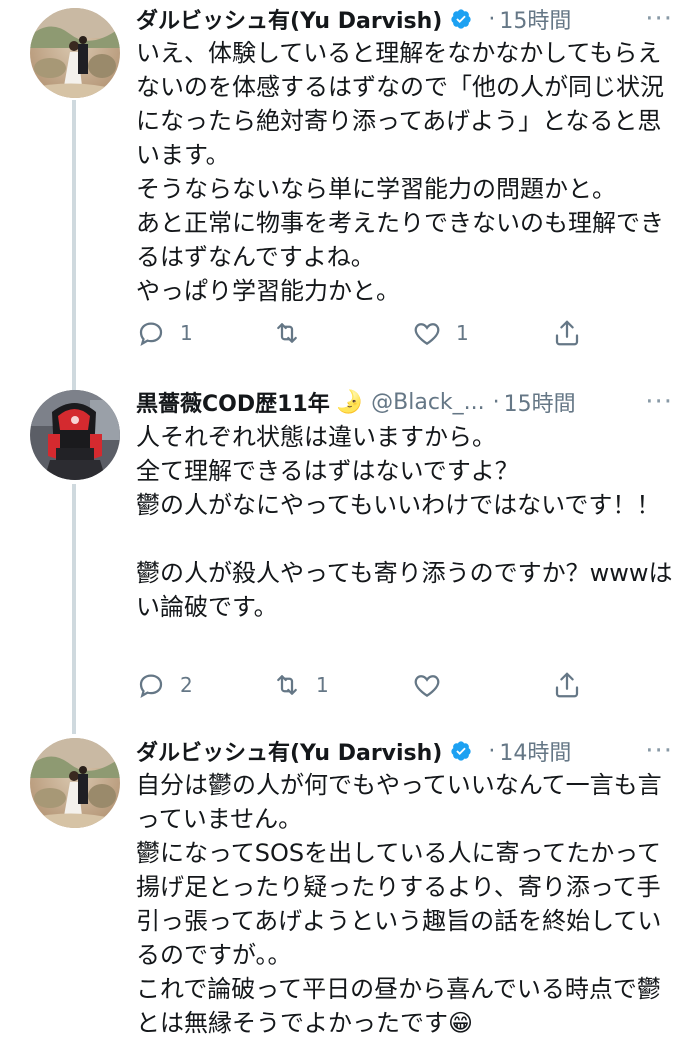  What do you see at coordinates (233, 402) in the screenshot?
I see `display-name: 黒薔薇COD歴11年` at bounding box center [233, 402].